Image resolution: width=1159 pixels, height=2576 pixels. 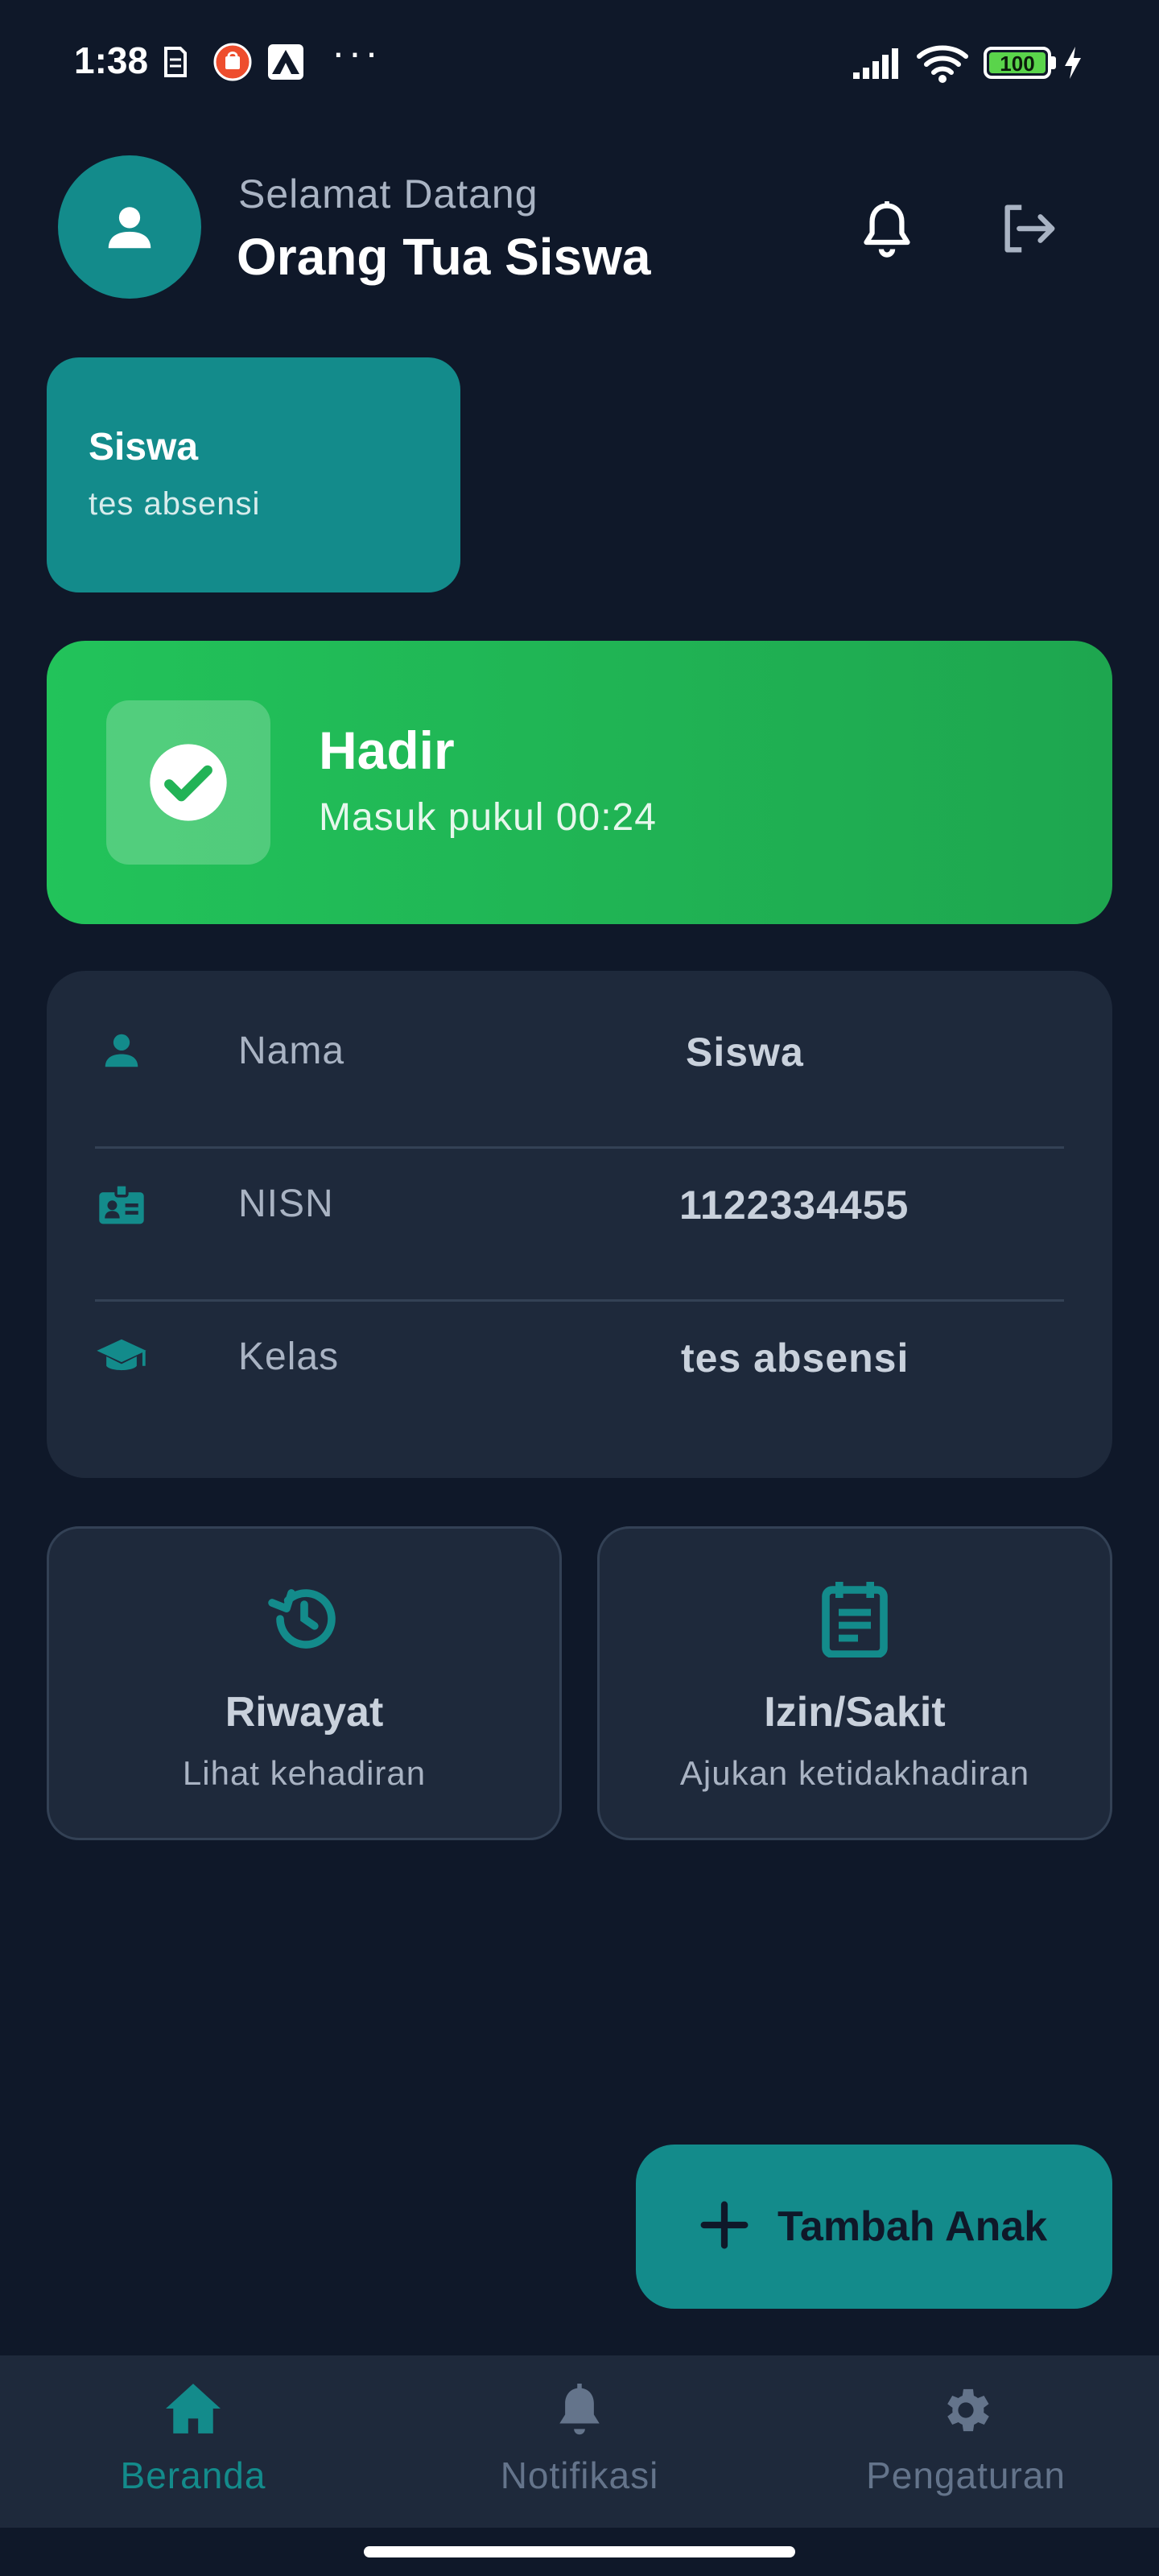 I want to click on nav-label: Notifikasi, so click(x=579, y=2475).